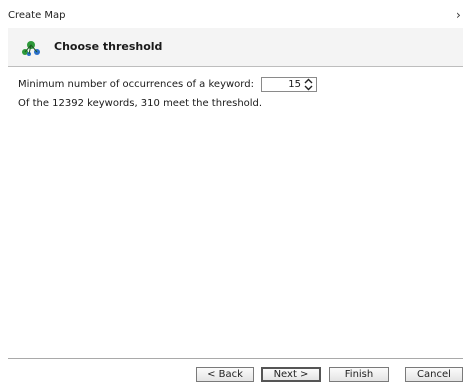  Describe the element at coordinates (294, 84) in the screenshot. I see `threshold-value: 15` at that location.